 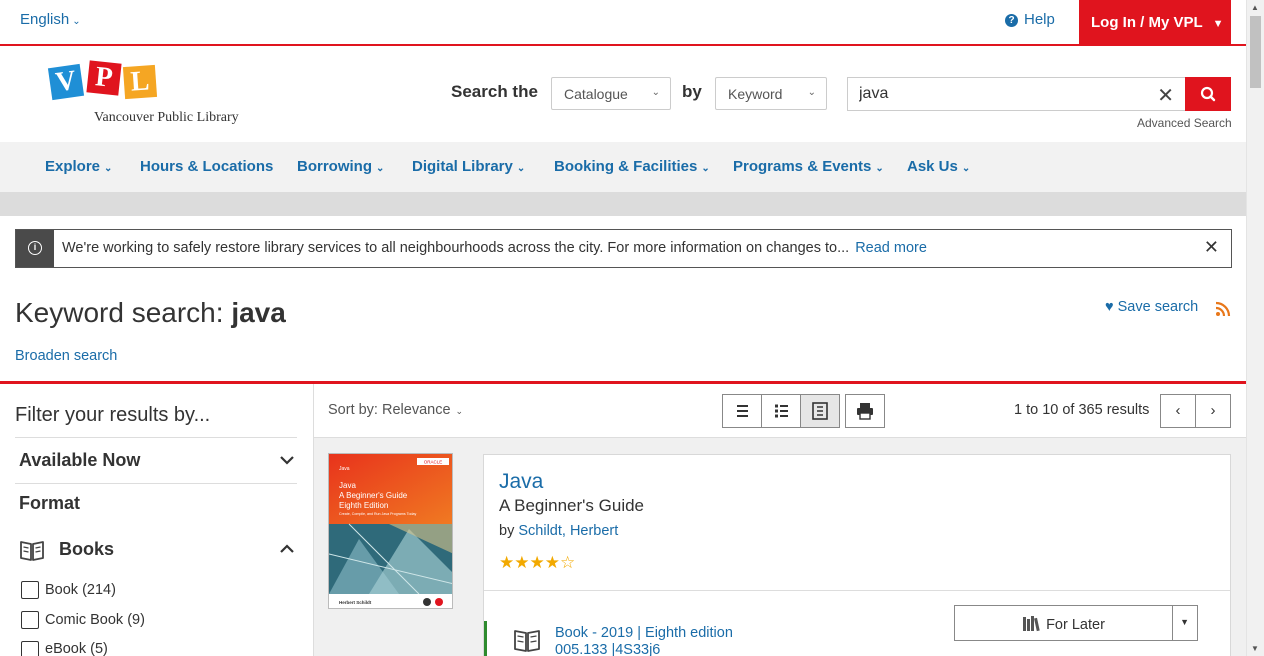 I want to click on top-divider, so click(x=623, y=45).